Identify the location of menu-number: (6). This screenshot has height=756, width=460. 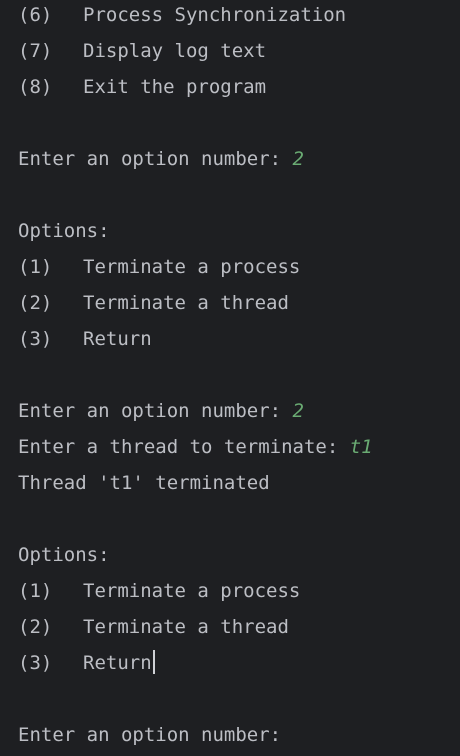
(35, 15).